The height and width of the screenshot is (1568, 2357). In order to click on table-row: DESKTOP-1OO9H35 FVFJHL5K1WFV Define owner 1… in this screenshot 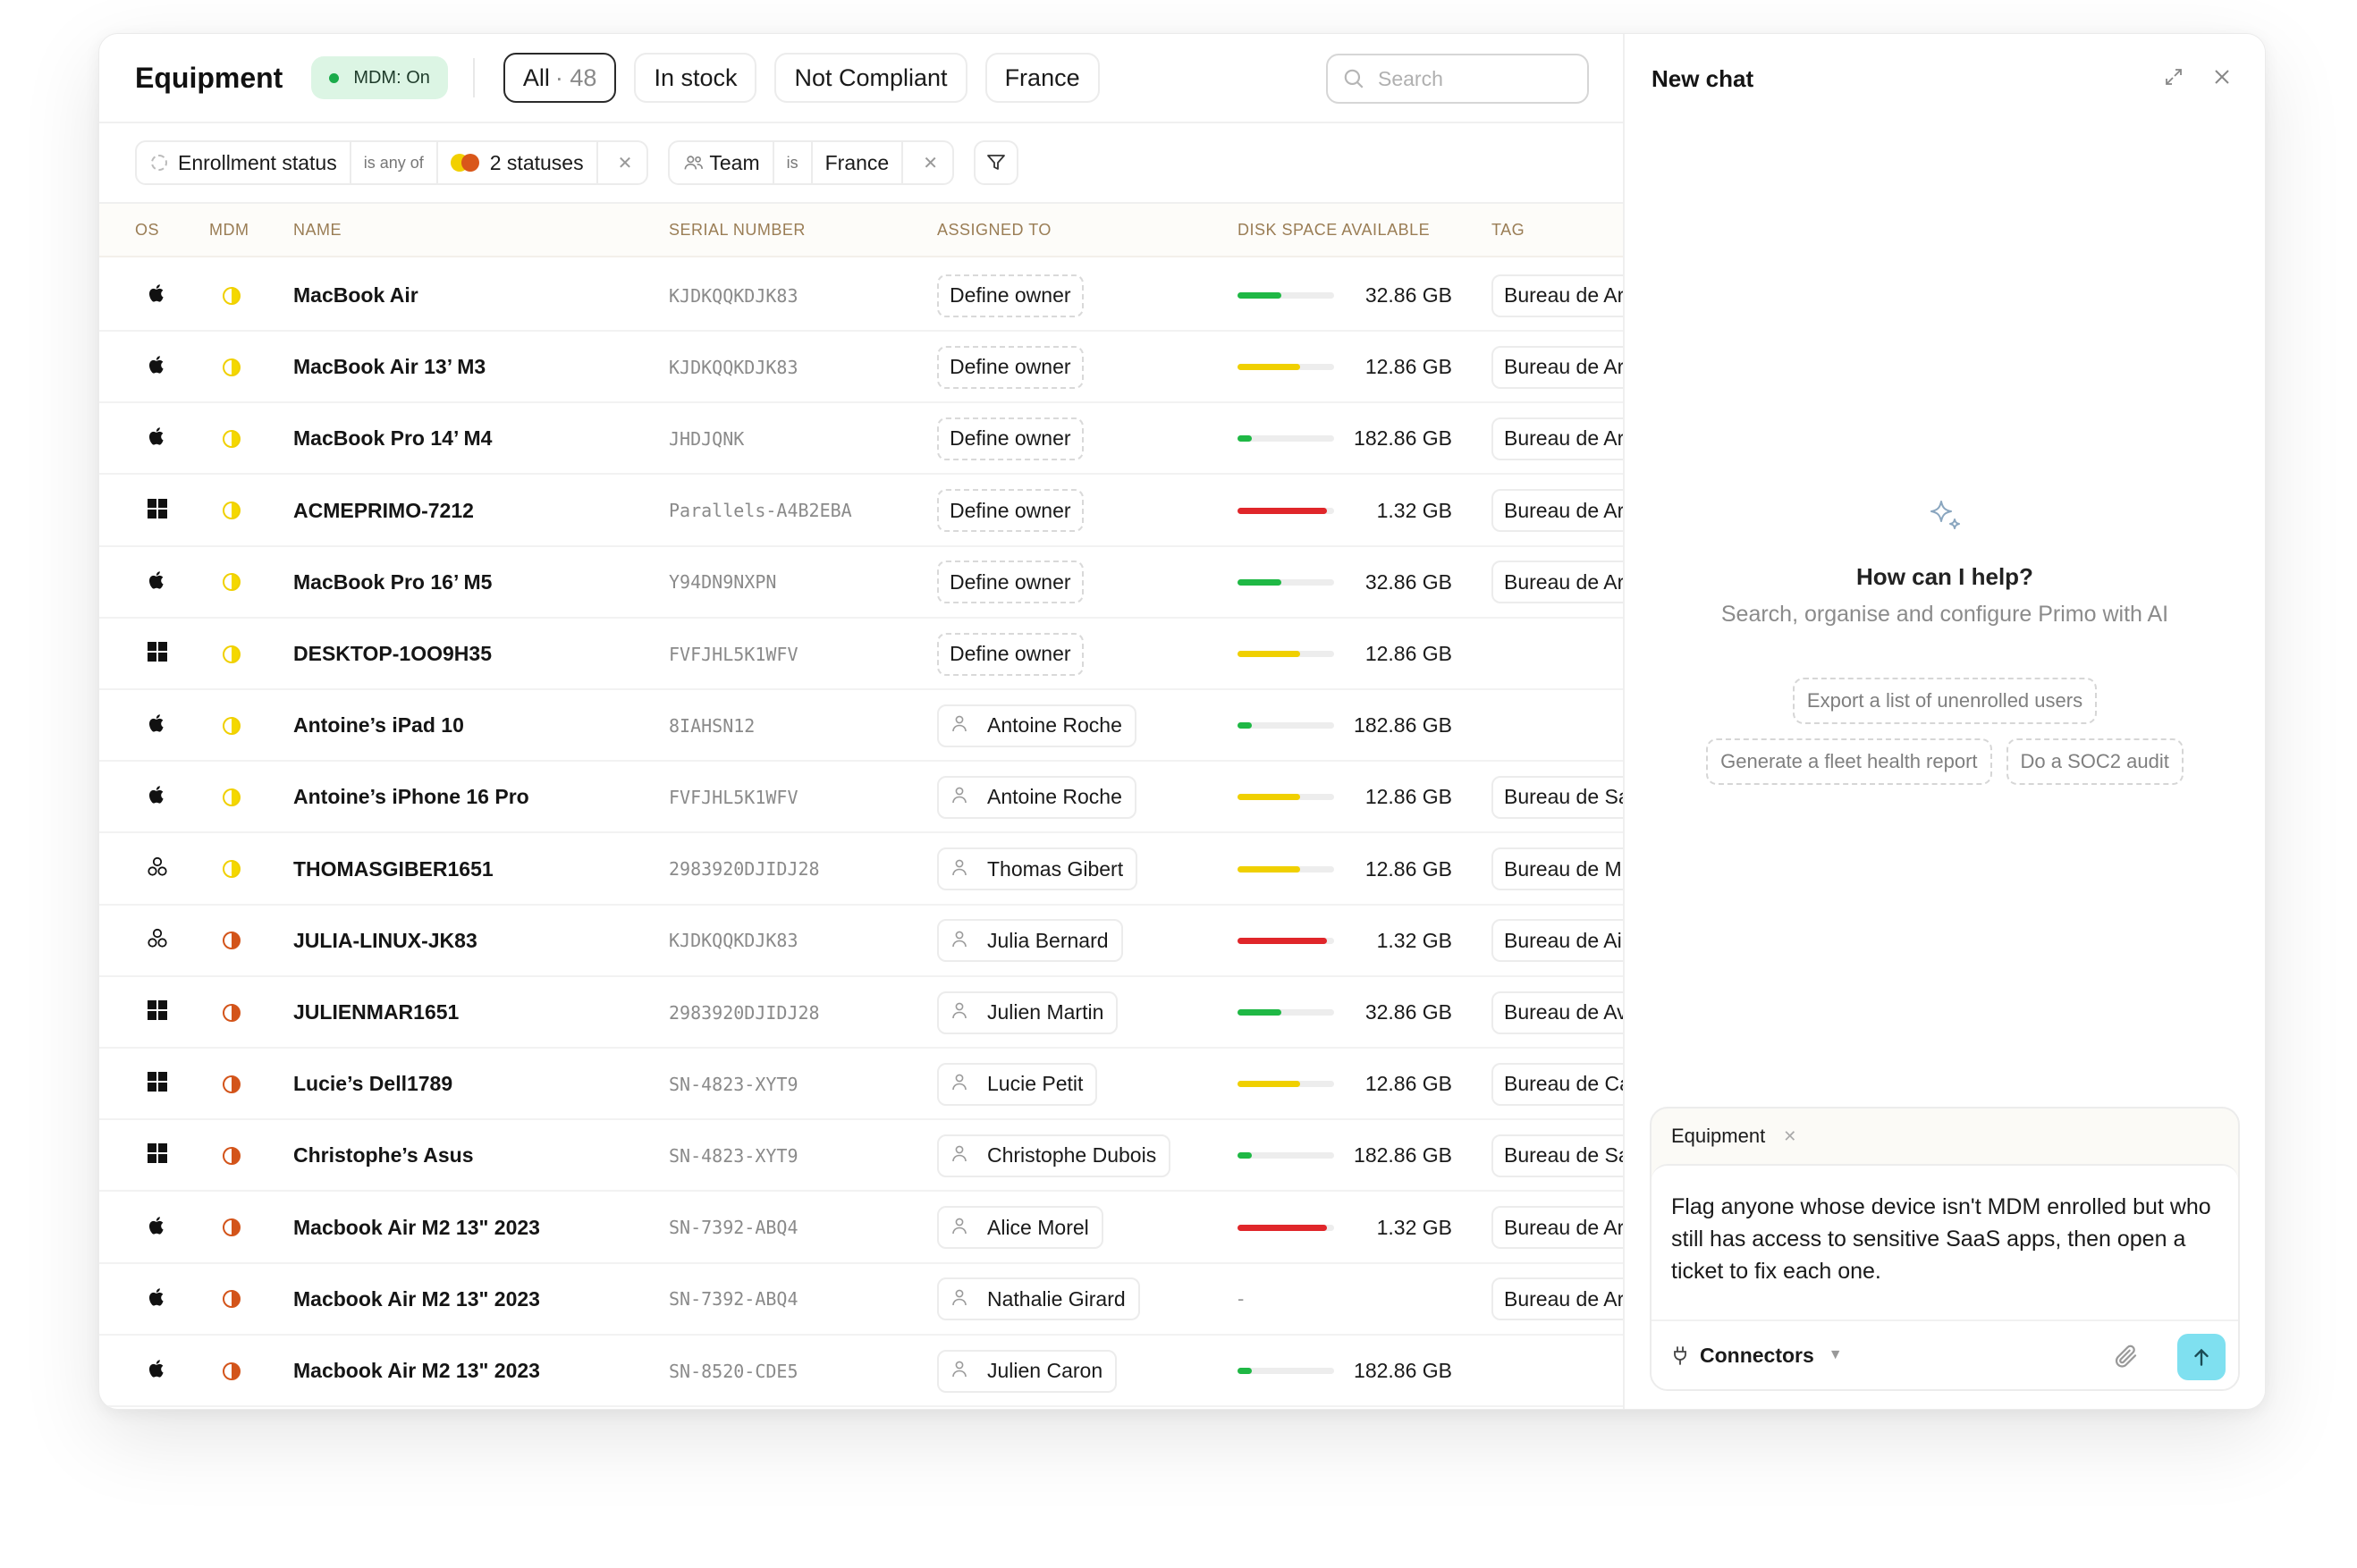, I will do `click(861, 654)`.